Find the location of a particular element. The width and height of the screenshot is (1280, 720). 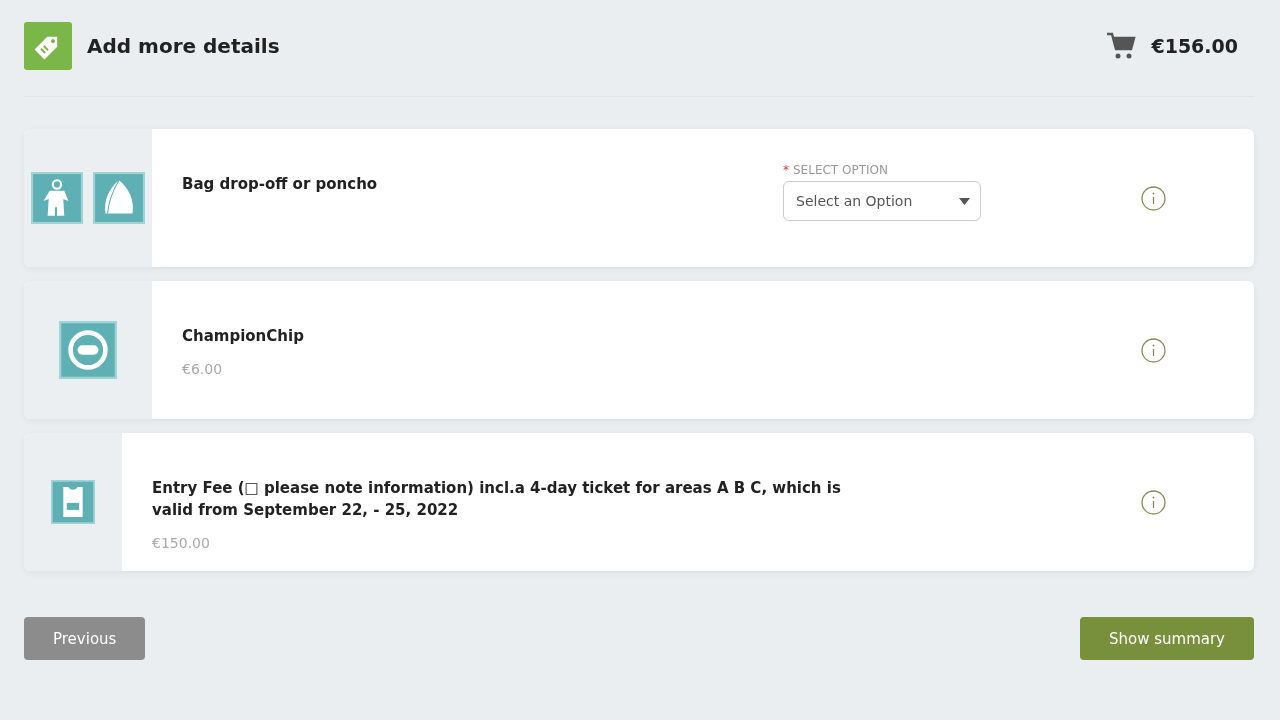

page-title: Add more details is located at coordinates (183, 46).